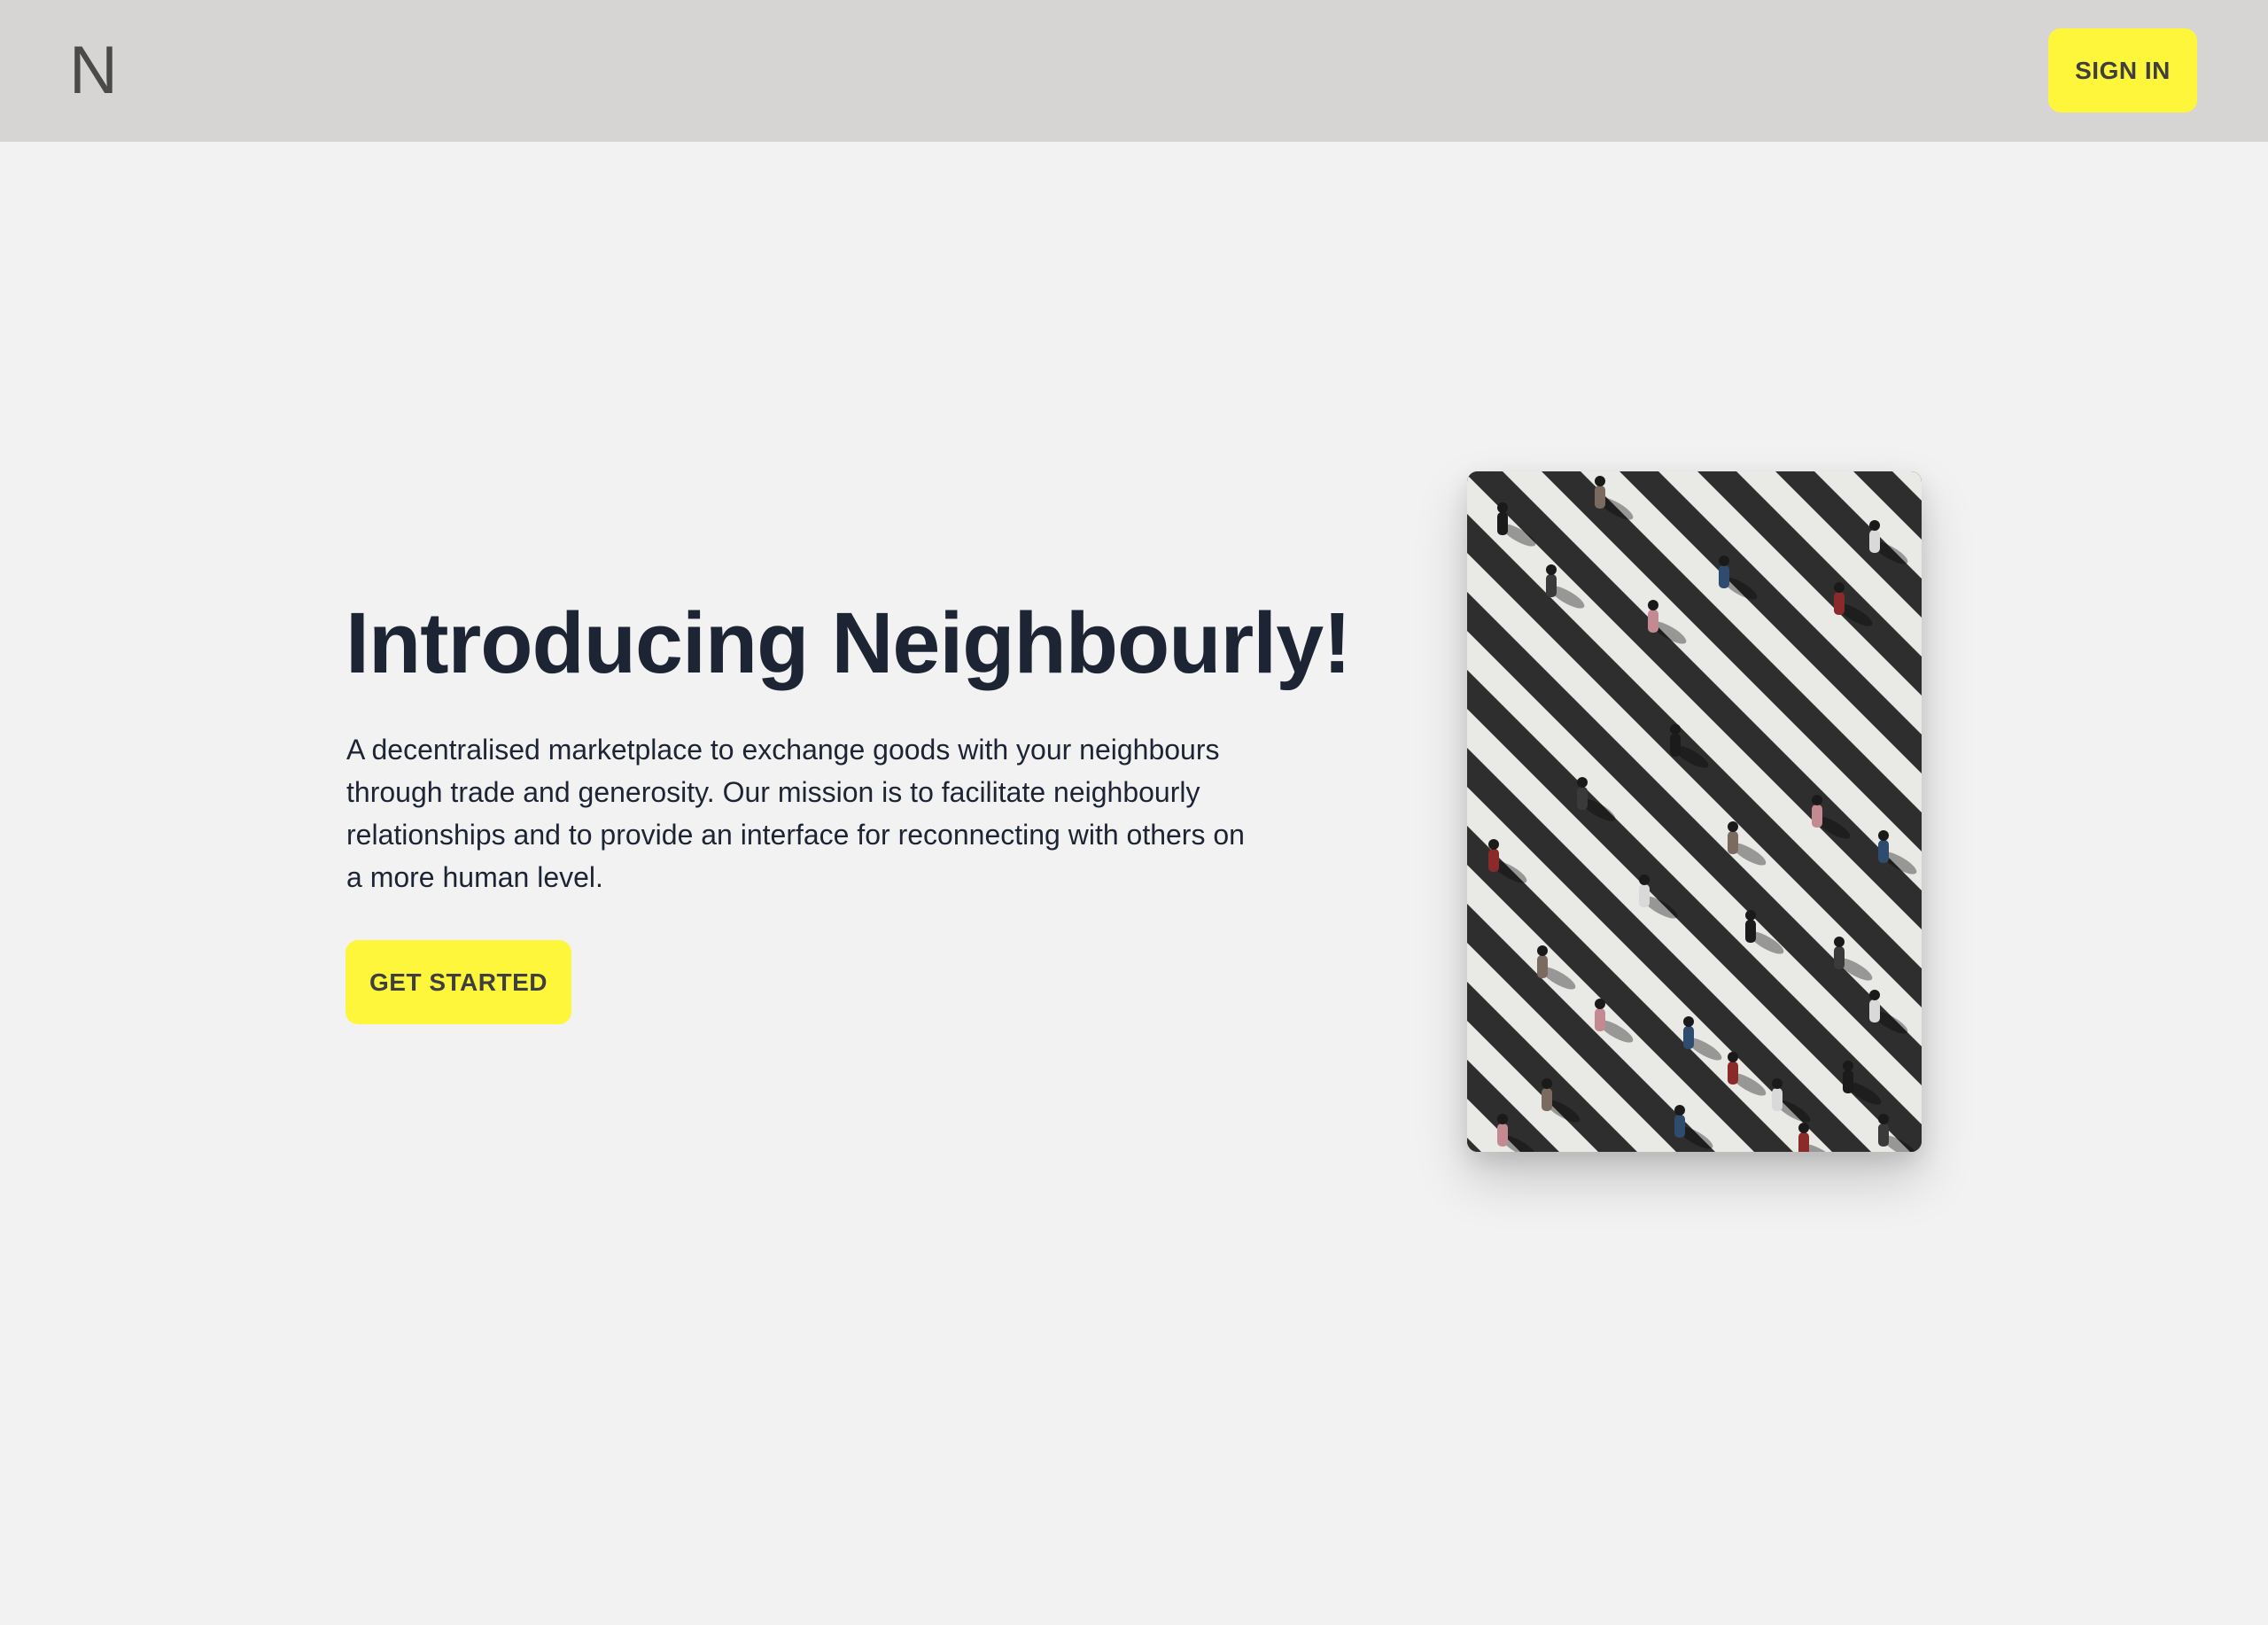 Image resolution: width=2268 pixels, height=1625 pixels. I want to click on hero-title: Introducing Neighbourly!, so click(849, 643).